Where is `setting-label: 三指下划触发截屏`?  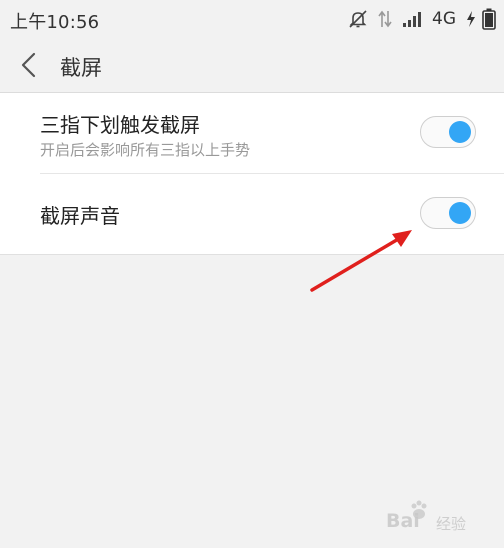
setting-label: 三指下划触发截屏 is located at coordinates (120, 125).